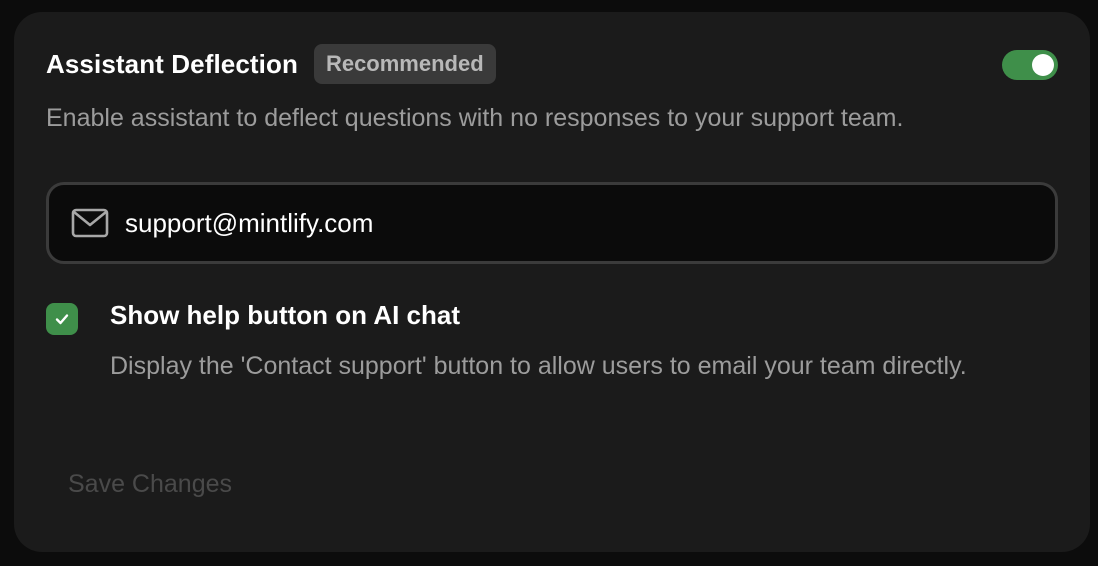  What do you see at coordinates (285, 315) in the screenshot?
I see `help-option-title: Show help button on AI chat` at bounding box center [285, 315].